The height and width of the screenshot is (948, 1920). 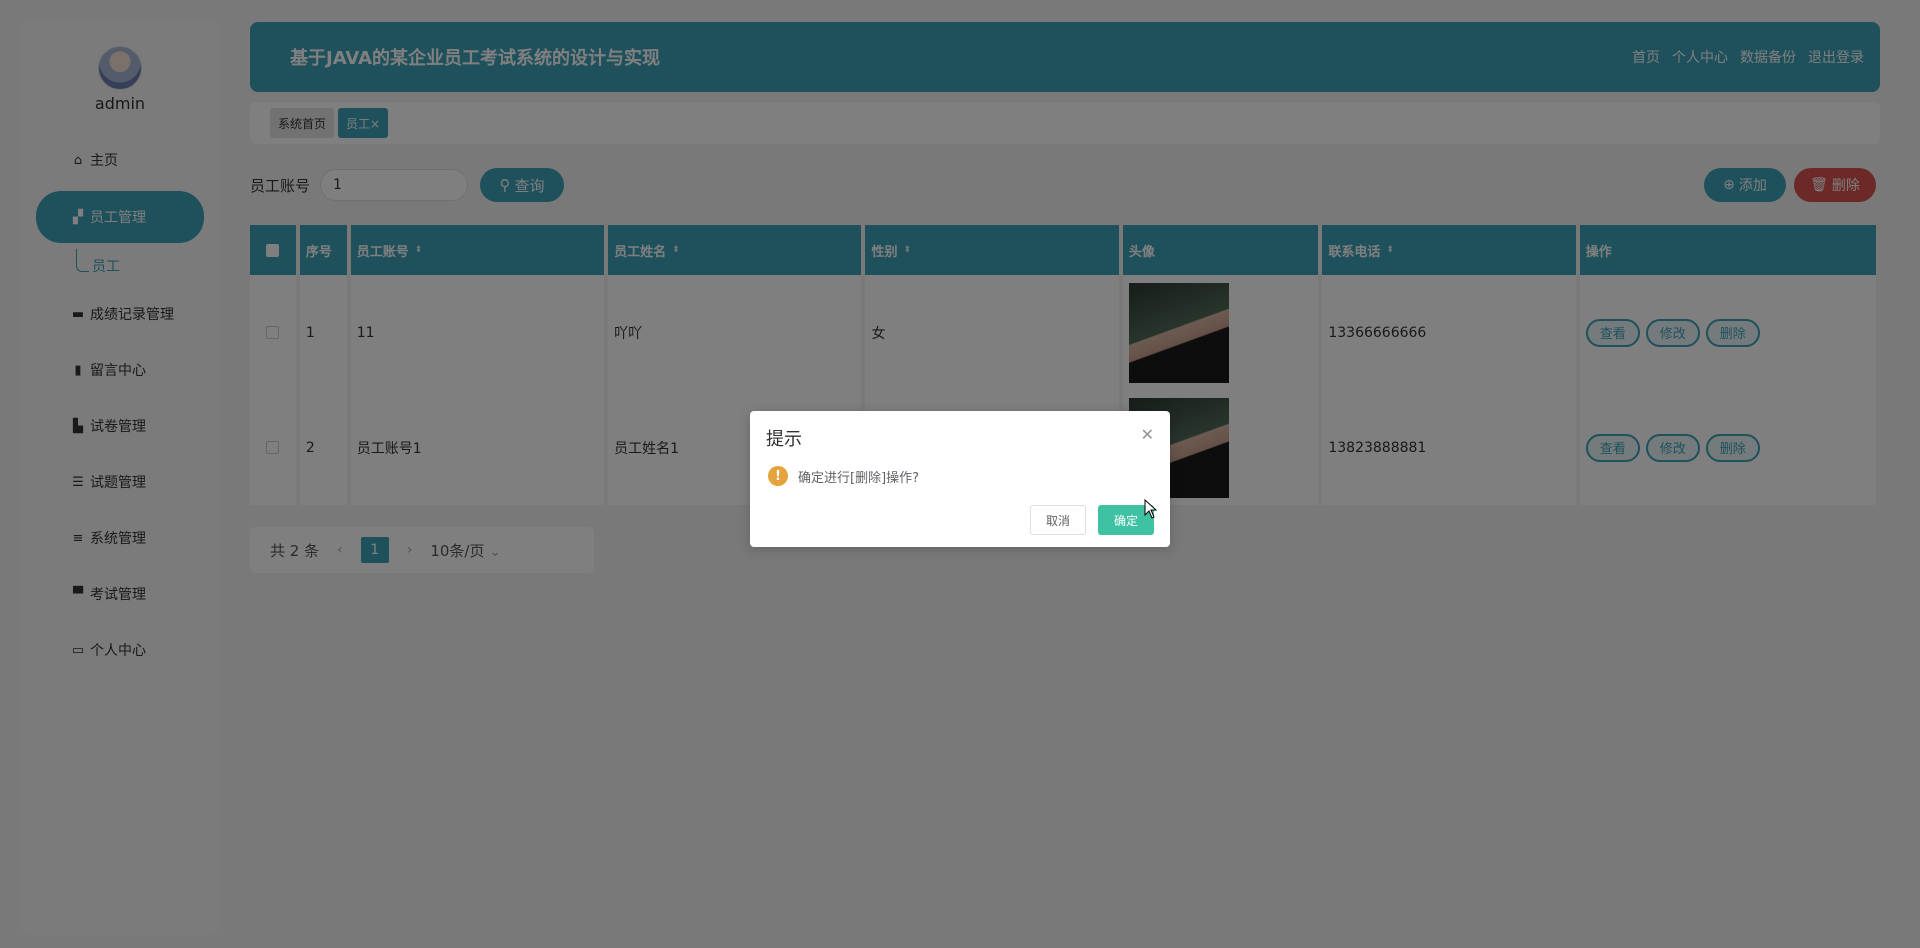 What do you see at coordinates (1092, 520) in the screenshot?
I see `dialog-footer: 取消 确定` at bounding box center [1092, 520].